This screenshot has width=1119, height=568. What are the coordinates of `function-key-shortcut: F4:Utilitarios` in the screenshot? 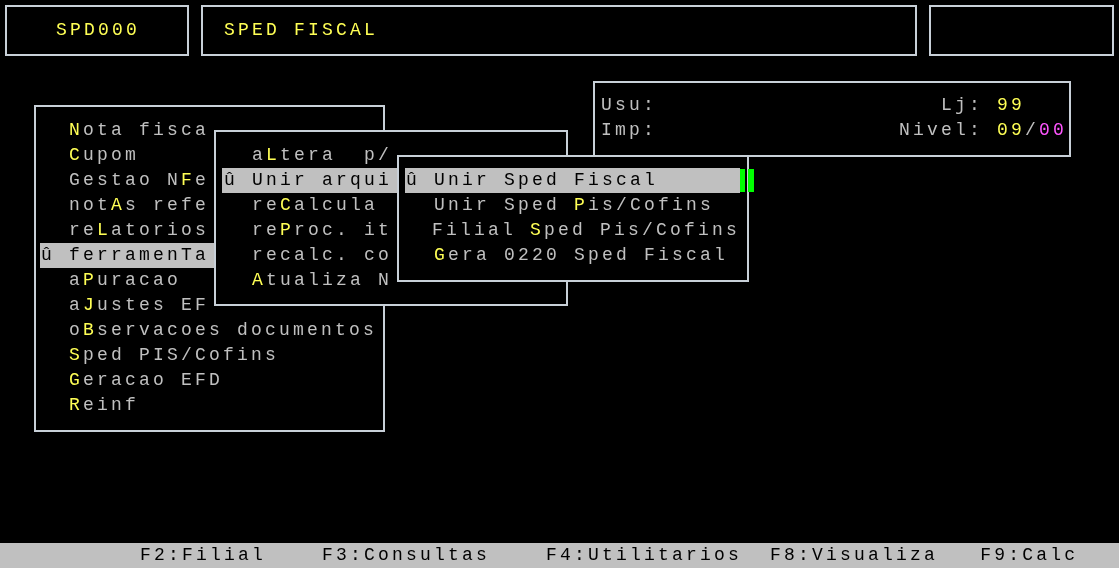 It's located at (644, 555).